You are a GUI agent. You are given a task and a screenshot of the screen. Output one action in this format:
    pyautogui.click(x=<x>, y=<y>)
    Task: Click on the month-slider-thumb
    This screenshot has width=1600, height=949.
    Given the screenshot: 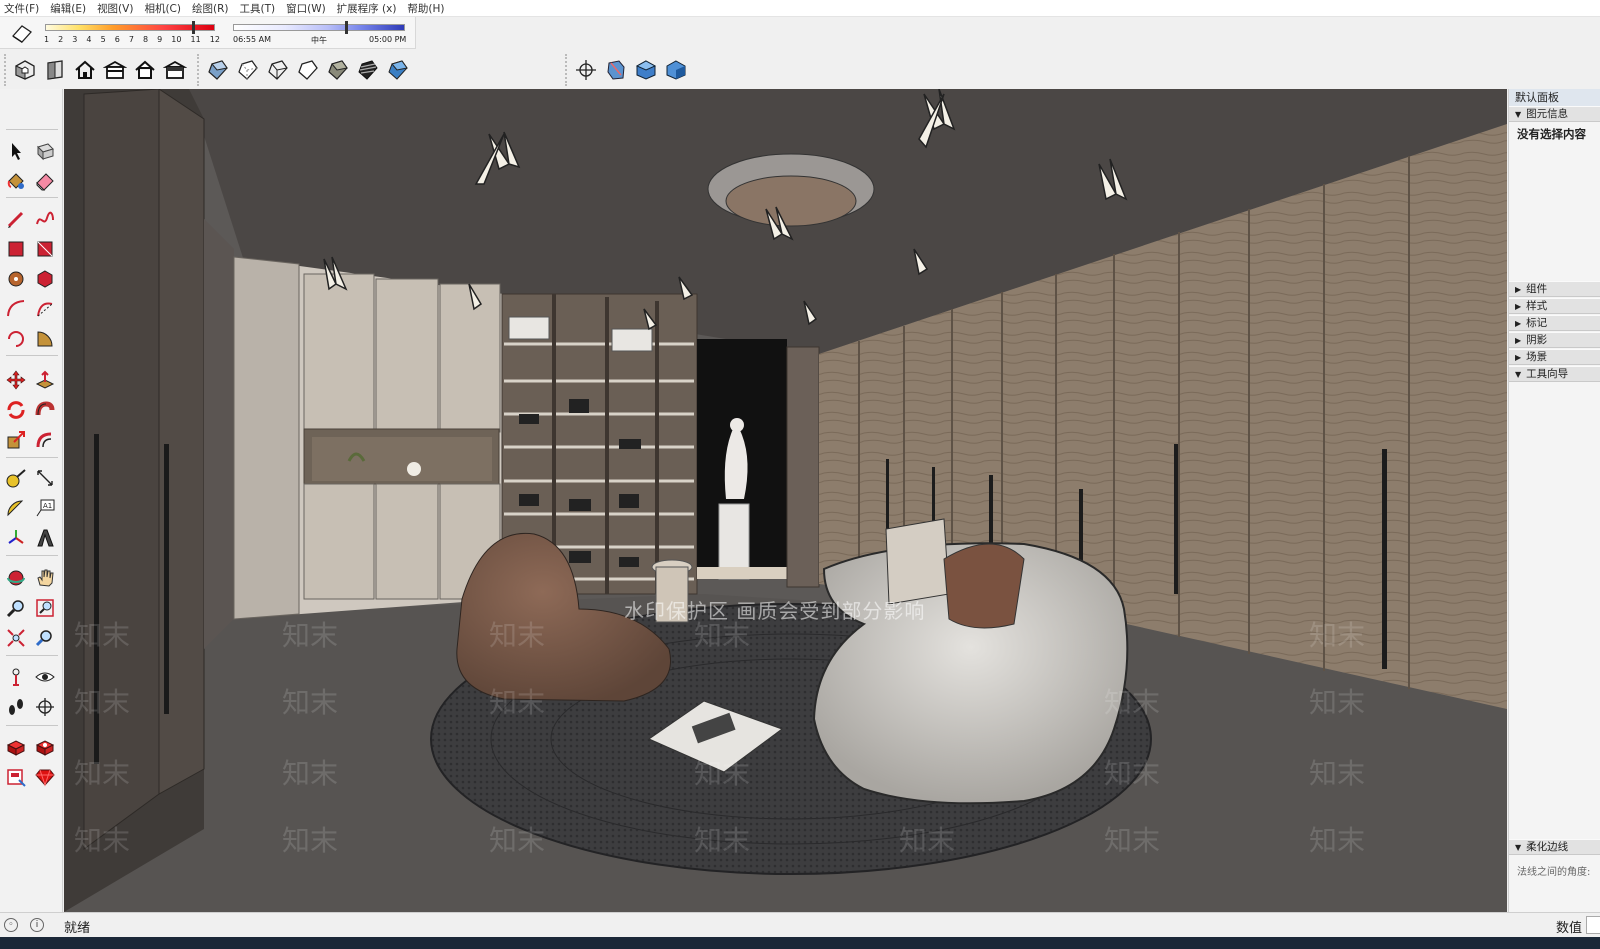 What is the action you would take?
    pyautogui.click(x=193, y=27)
    